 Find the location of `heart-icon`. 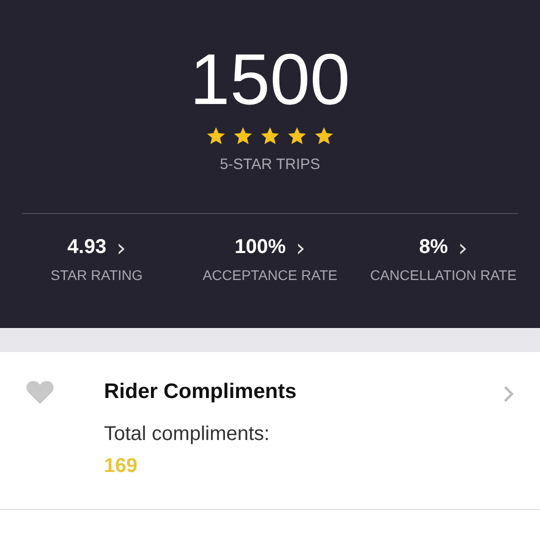

heart-icon is located at coordinates (40, 392).